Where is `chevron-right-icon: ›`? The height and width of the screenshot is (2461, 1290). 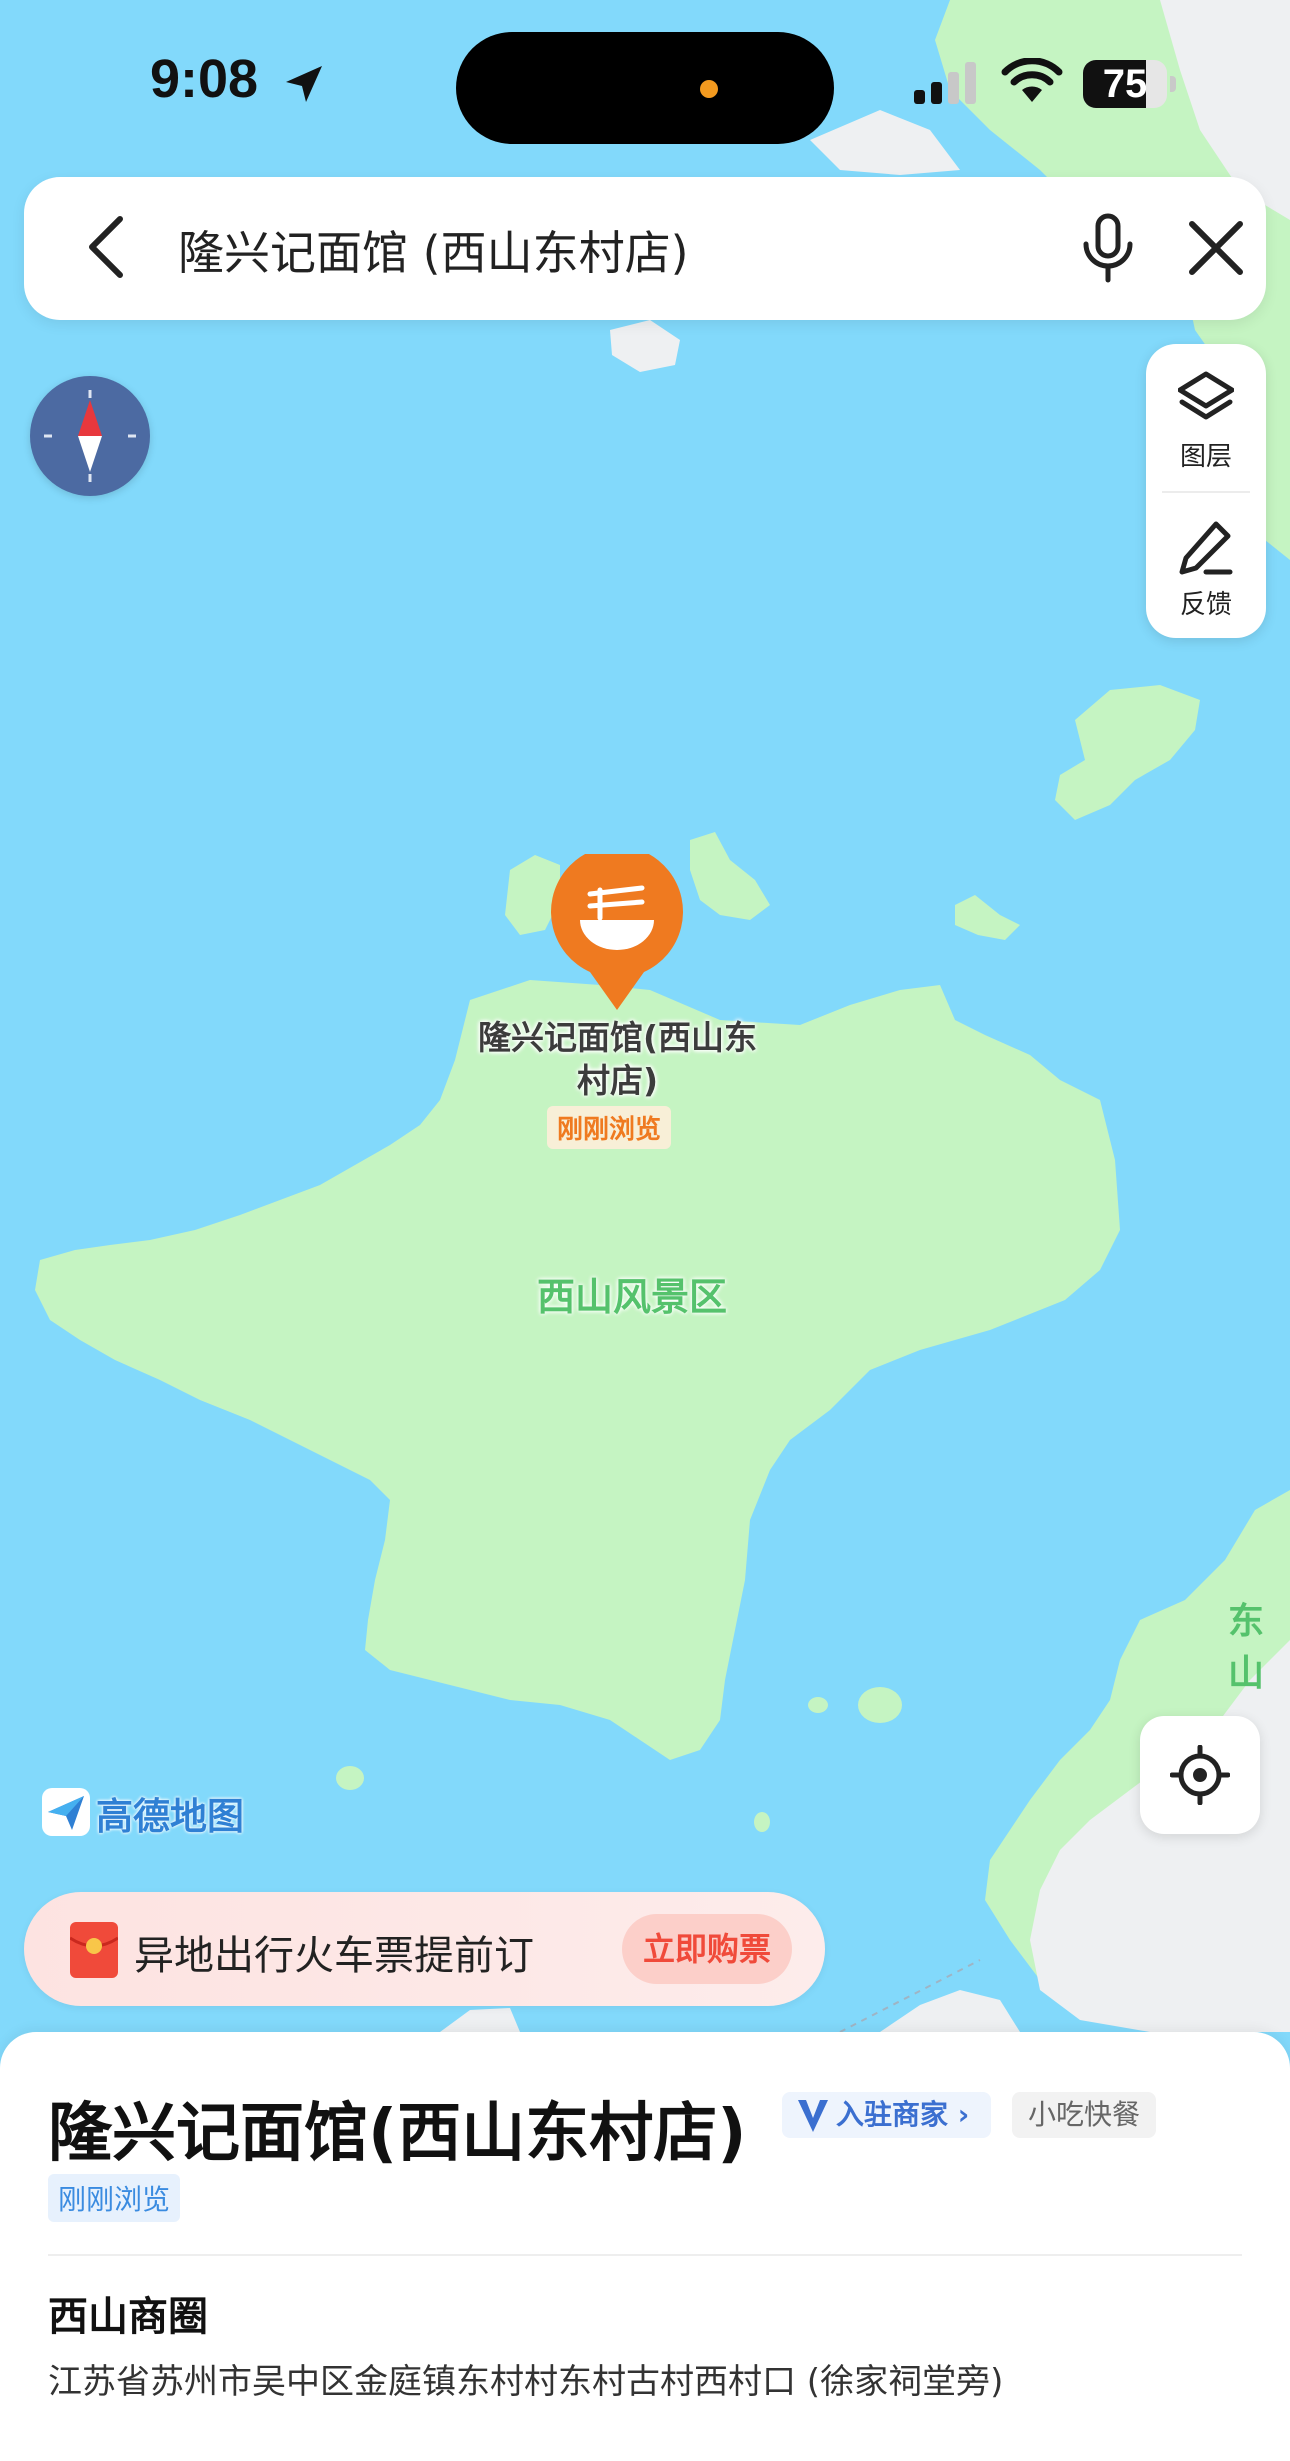 chevron-right-icon: › is located at coordinates (959, 2114).